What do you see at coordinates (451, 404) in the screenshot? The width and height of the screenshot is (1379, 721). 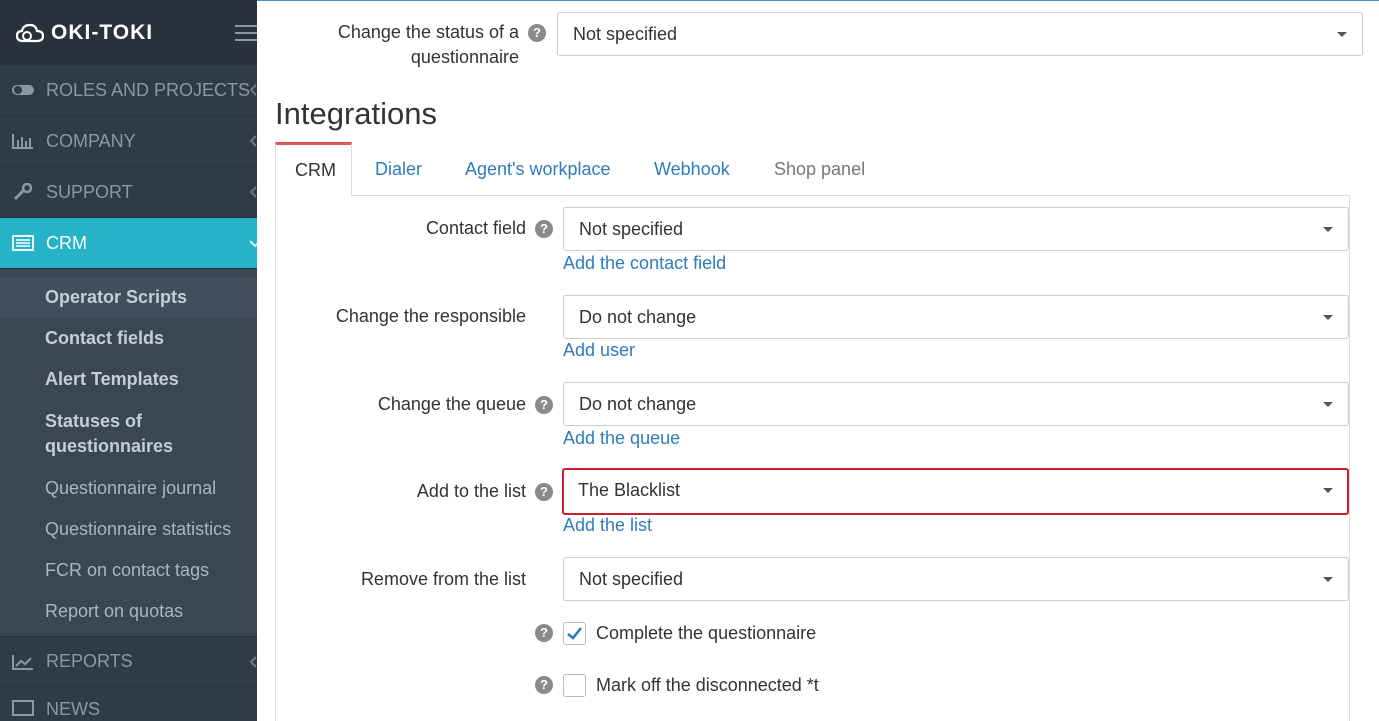 I see `queue-label: Change the queue` at bounding box center [451, 404].